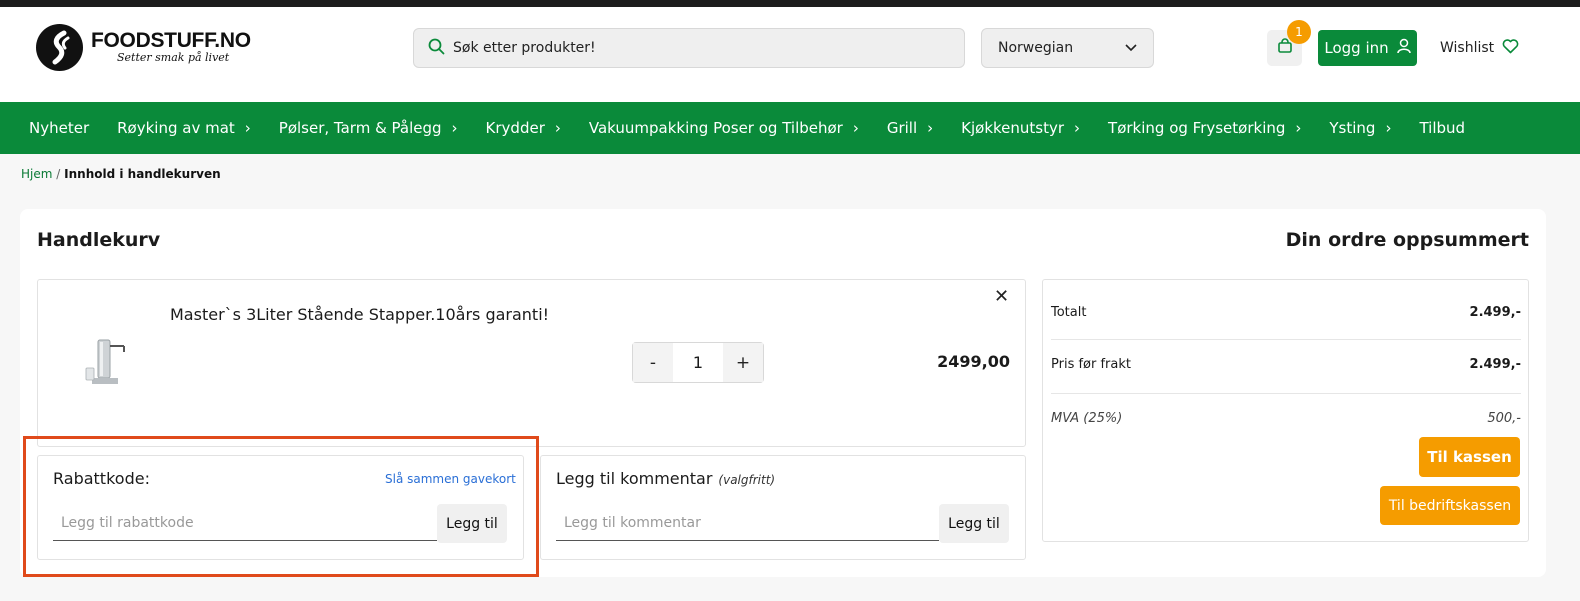 This screenshot has width=1580, height=601. I want to click on nav-item-label: Tørking og Frysetørking, so click(1197, 128).